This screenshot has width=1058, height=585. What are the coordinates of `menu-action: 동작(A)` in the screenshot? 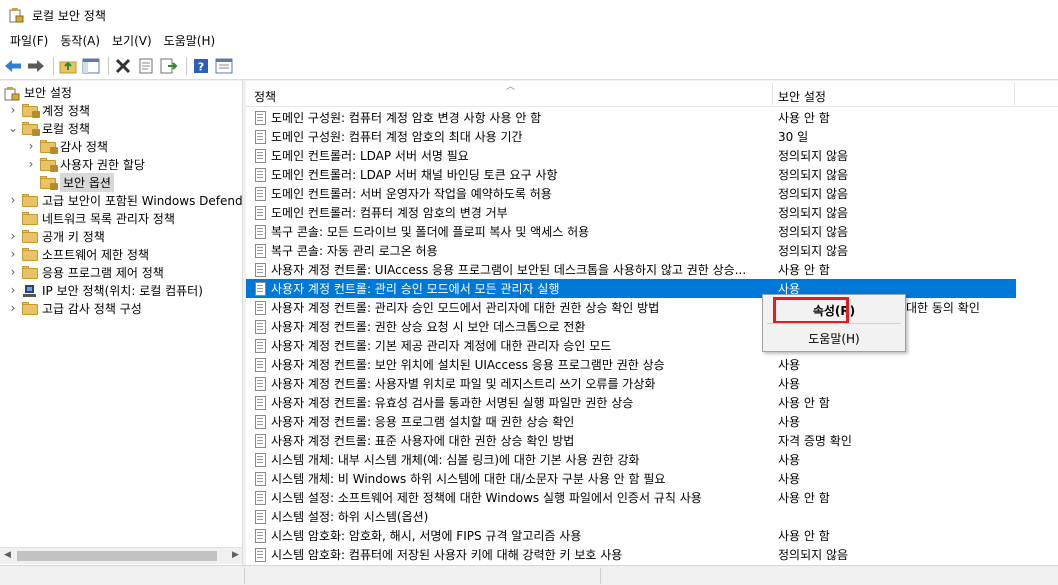 It's located at (80, 41).